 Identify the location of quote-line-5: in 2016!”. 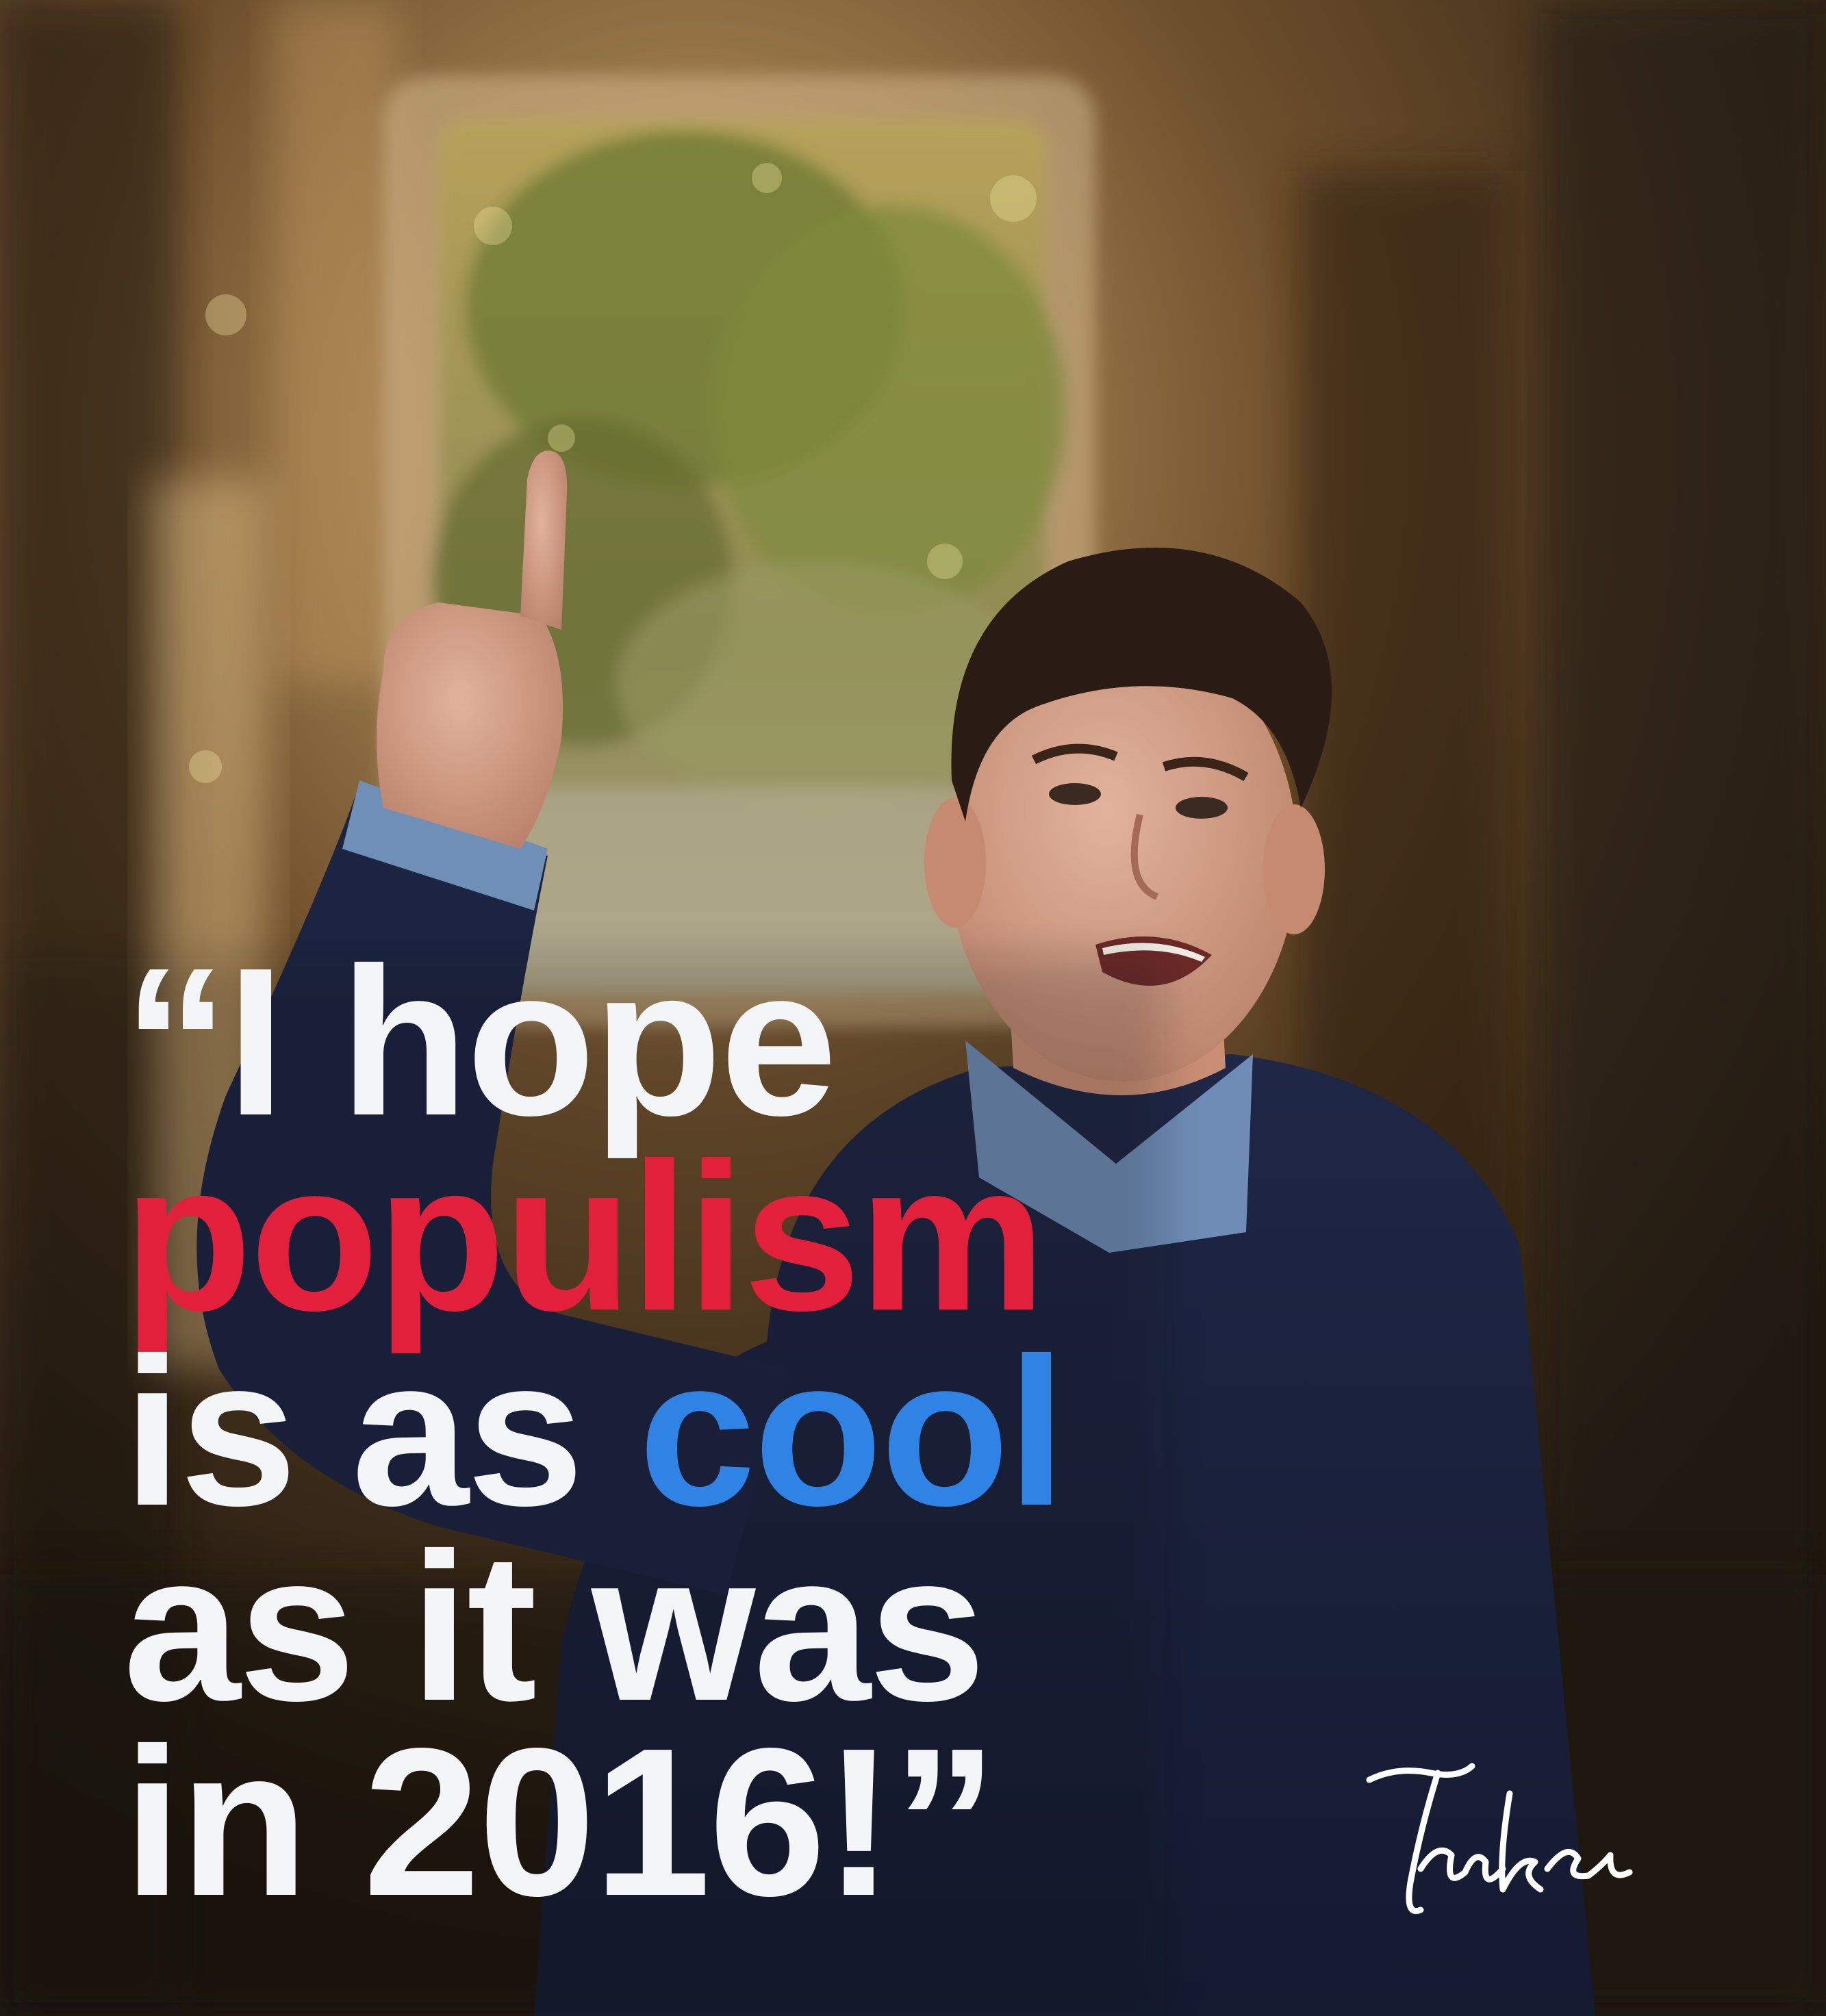
(560, 1822).